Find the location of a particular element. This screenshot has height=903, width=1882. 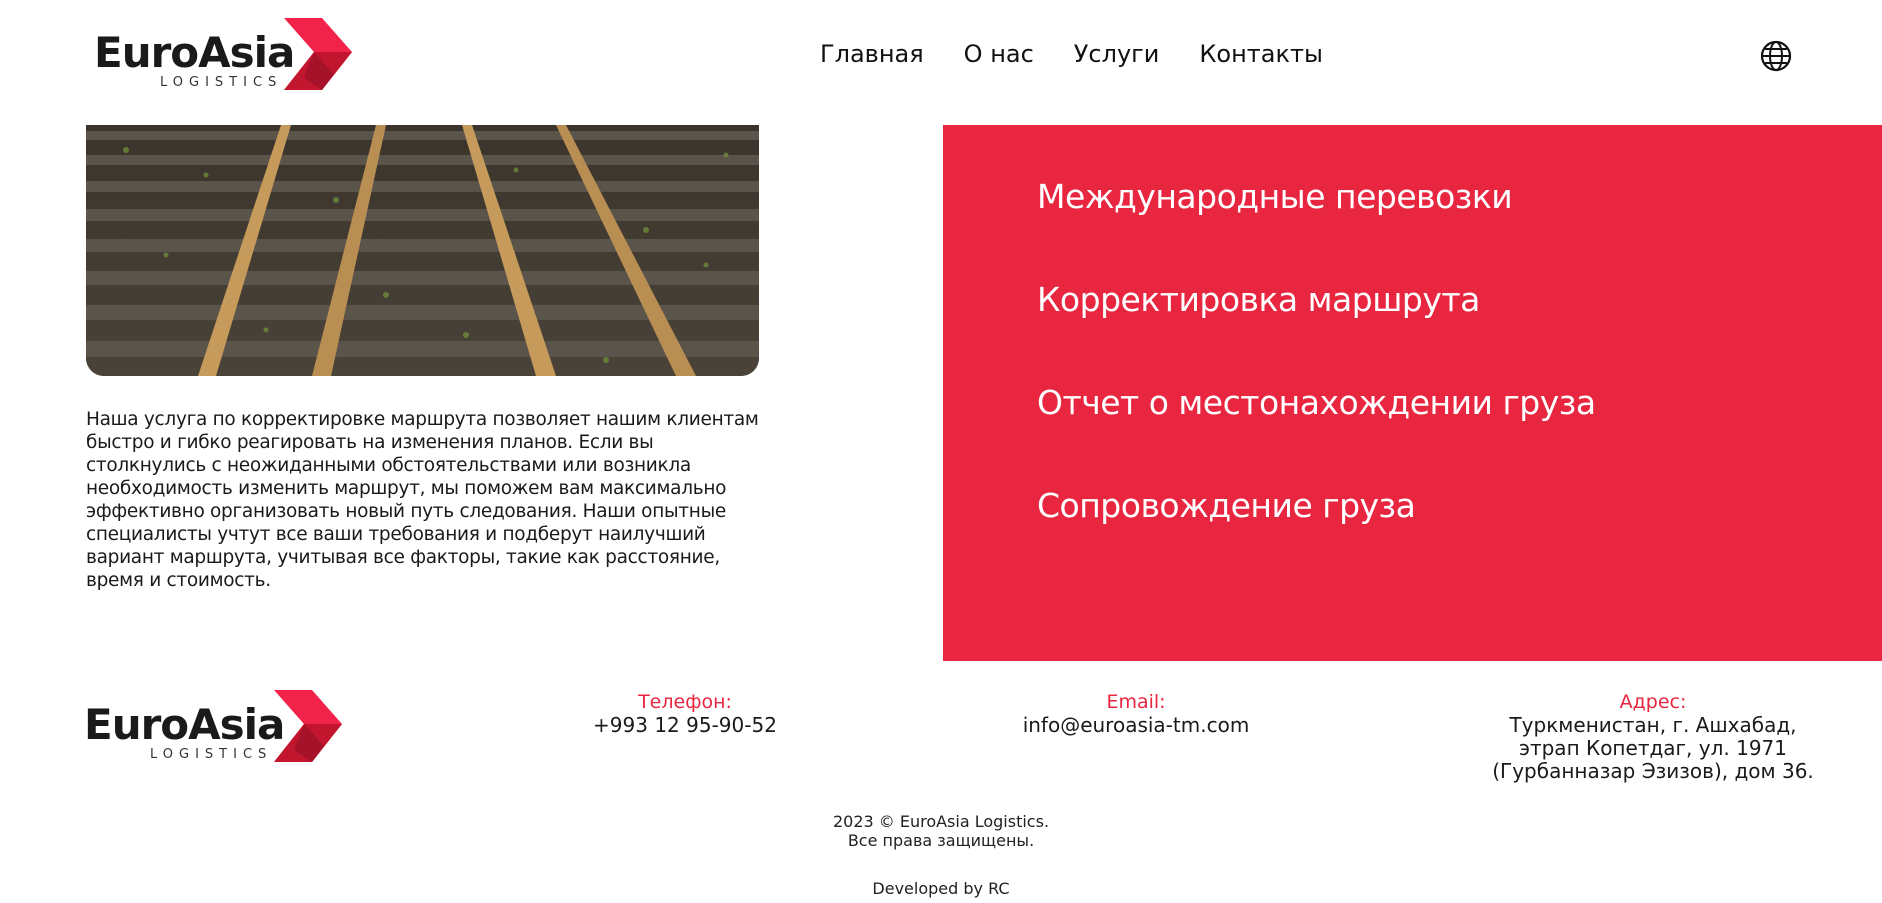

footer-logo-subtitle: LOGISTICS is located at coordinates (211, 754).